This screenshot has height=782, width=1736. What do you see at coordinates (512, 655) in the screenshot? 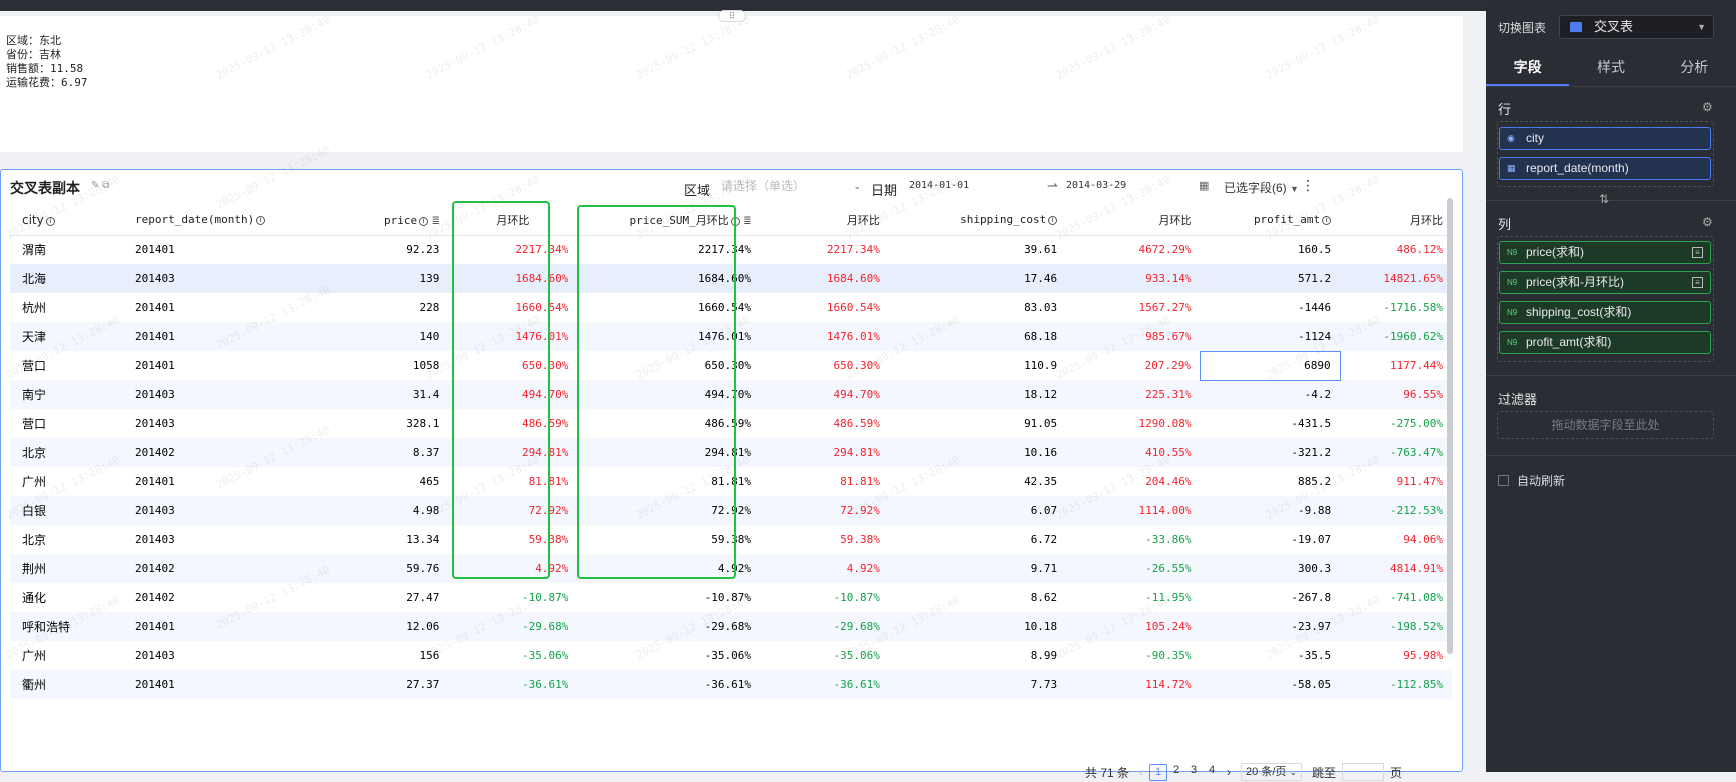
I see `table-cell: -35.06%` at bounding box center [512, 655].